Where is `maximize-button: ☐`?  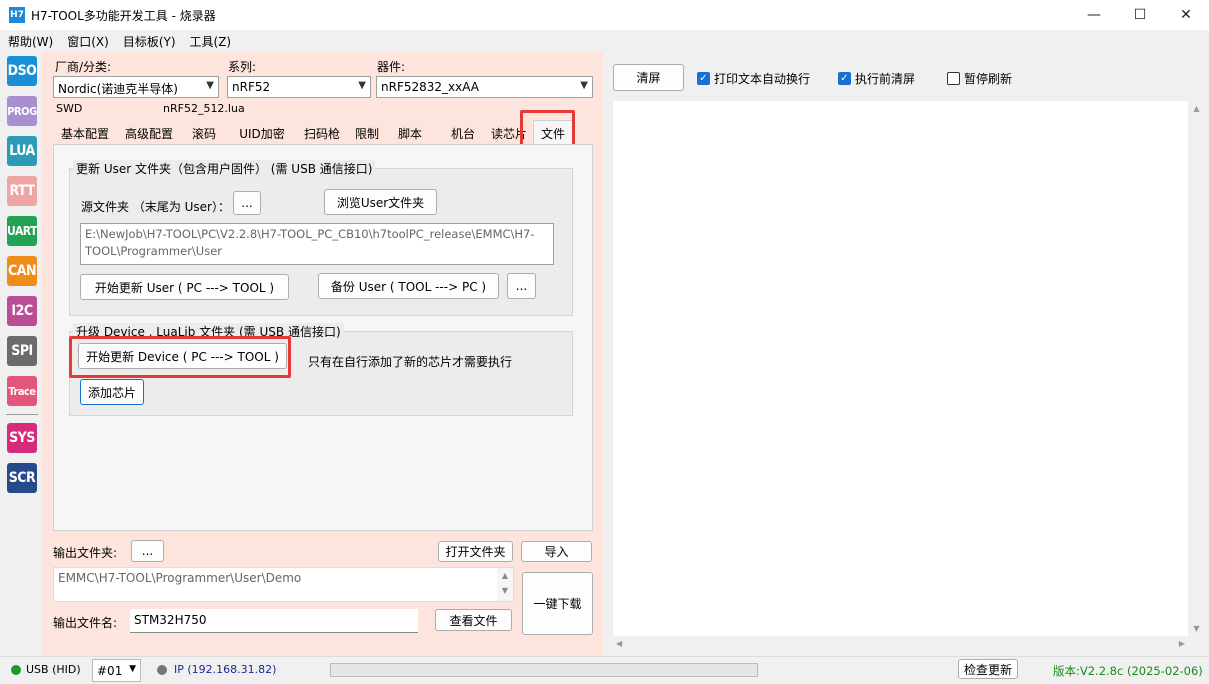 maximize-button: ☐ is located at coordinates (1140, 15).